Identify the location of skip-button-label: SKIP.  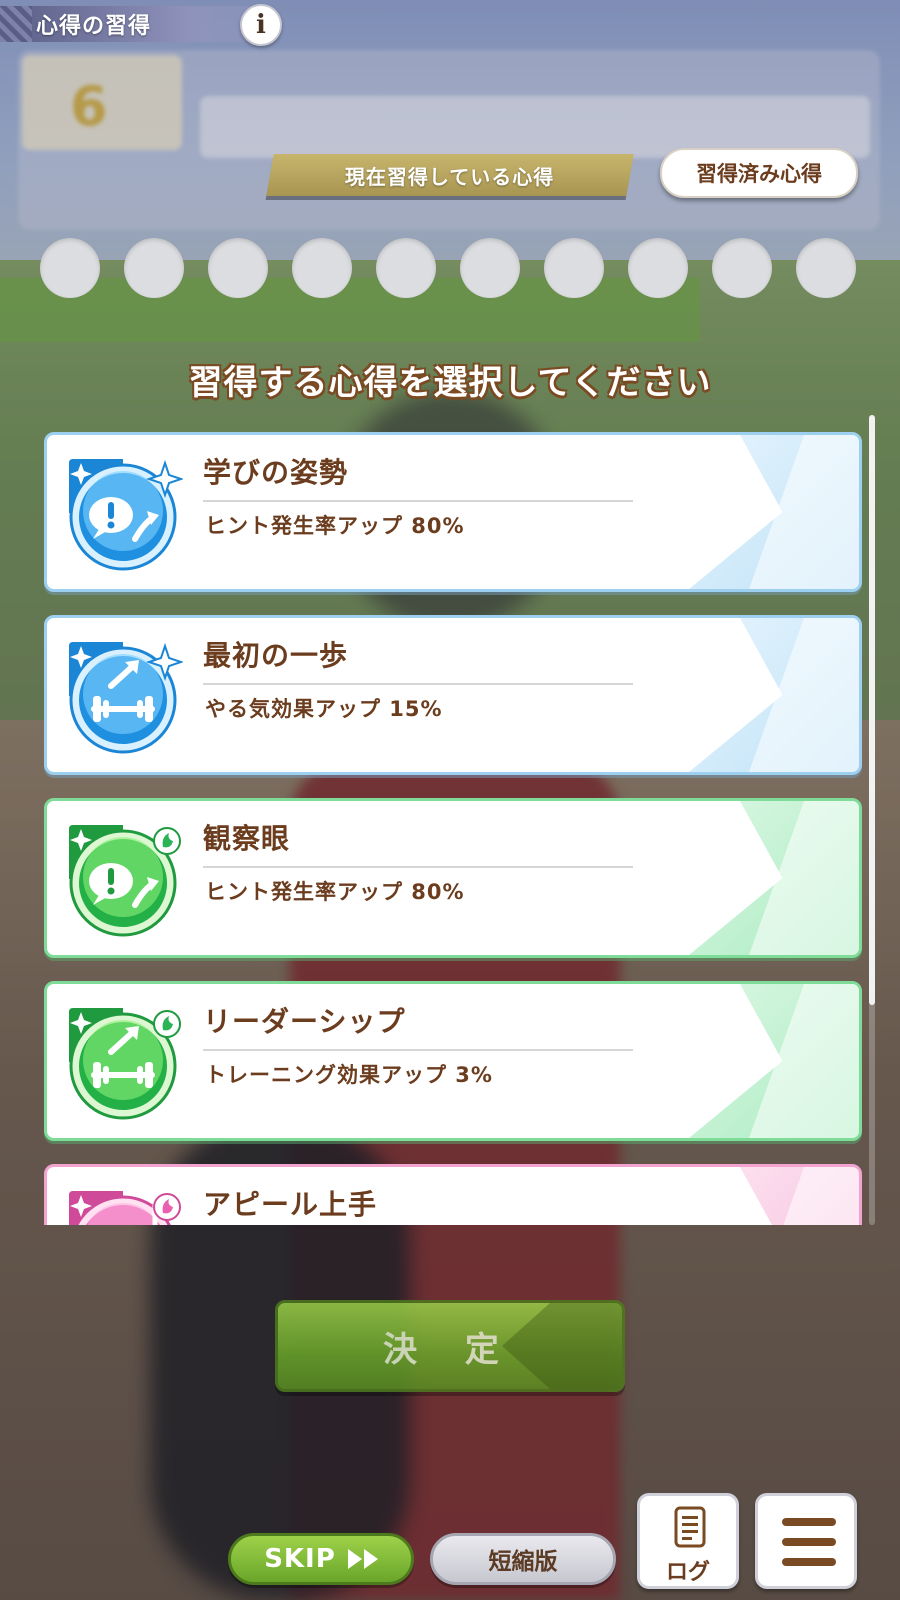
(300, 1559).